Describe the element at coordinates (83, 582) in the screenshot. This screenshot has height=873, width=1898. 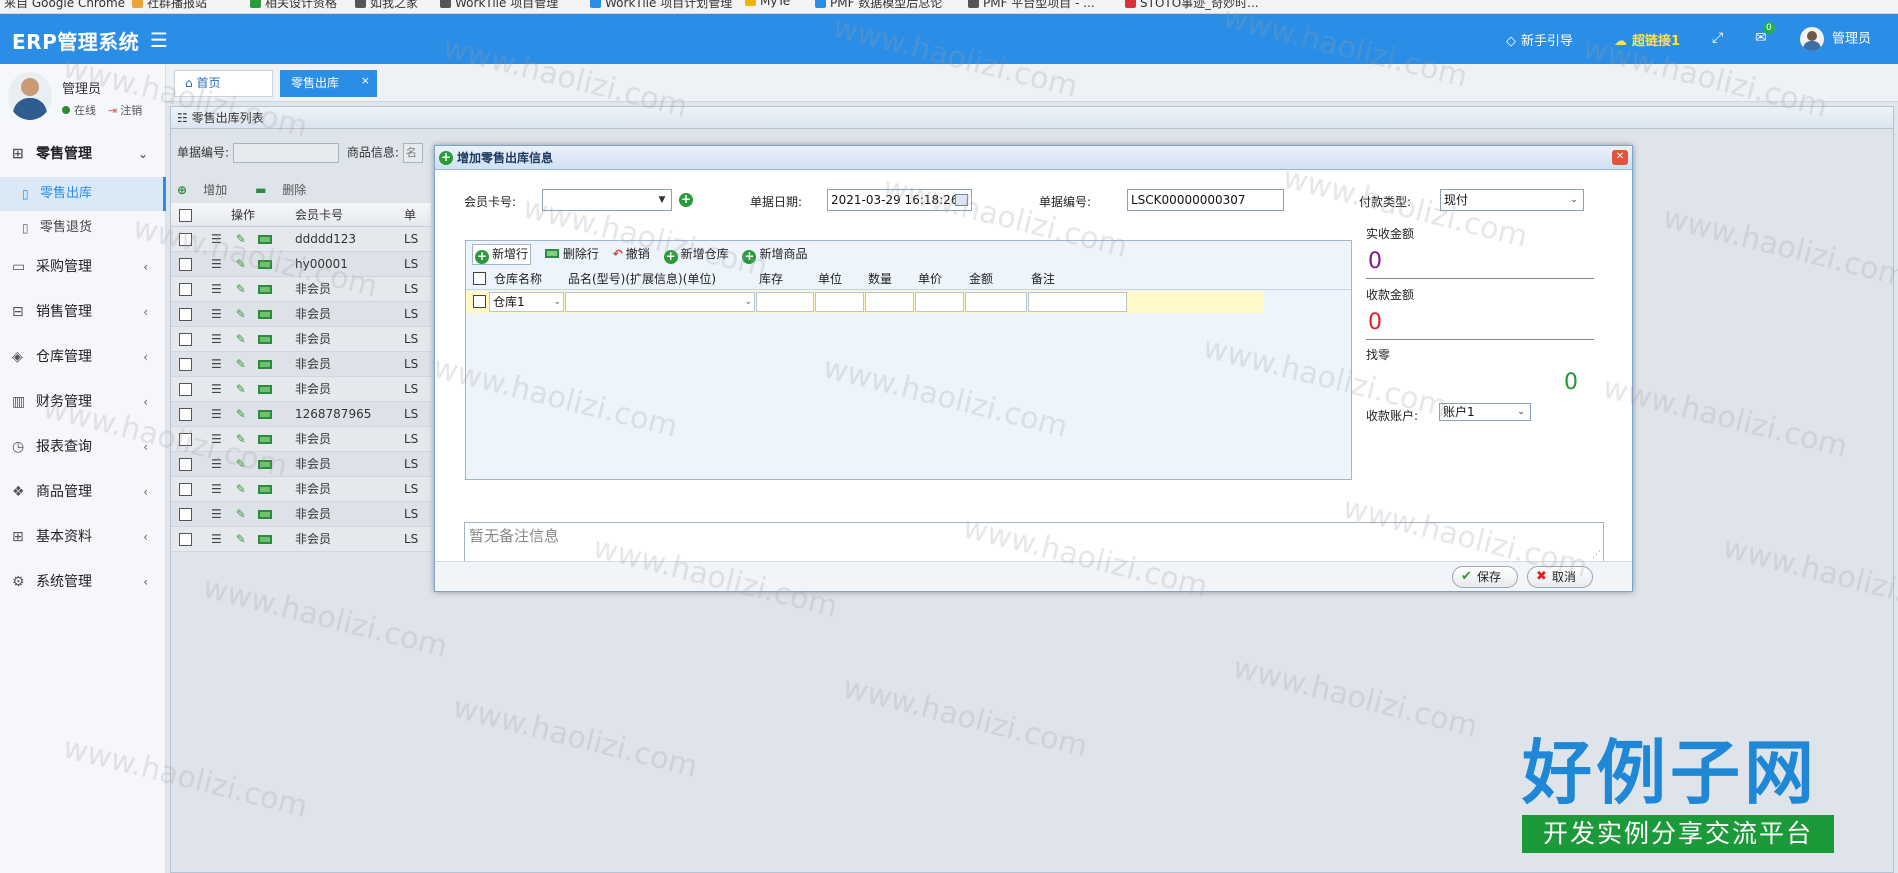
I see `nav-group-system: ⚙ 系统管理 ‹` at that location.